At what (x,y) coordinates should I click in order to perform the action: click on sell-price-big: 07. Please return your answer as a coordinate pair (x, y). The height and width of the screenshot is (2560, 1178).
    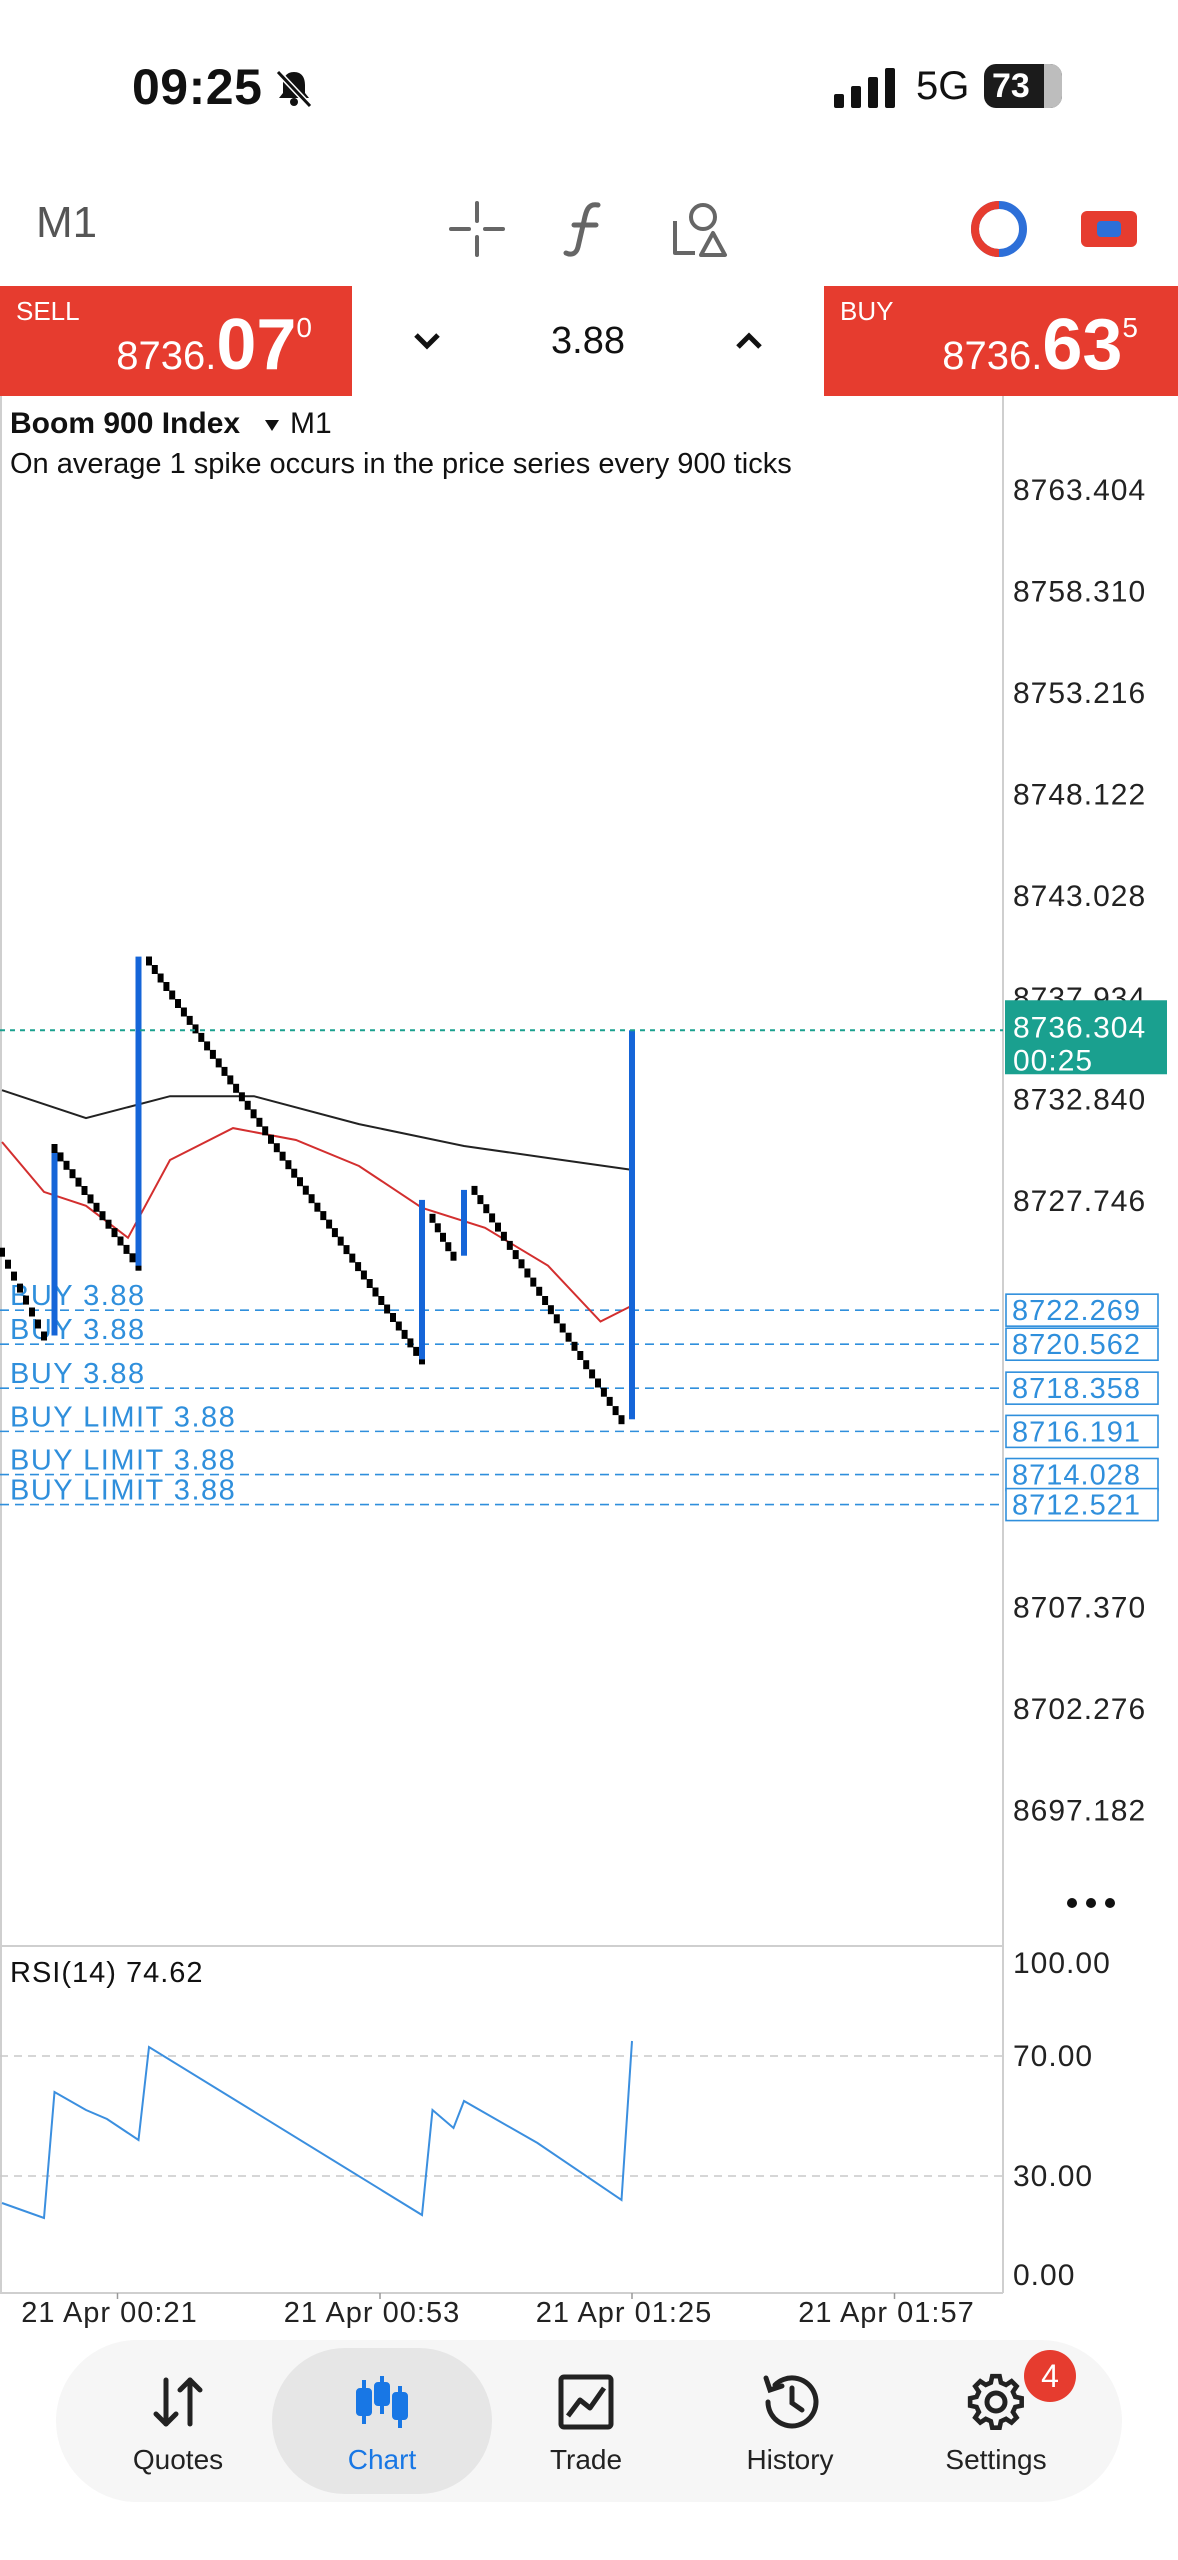
    Looking at the image, I should click on (256, 345).